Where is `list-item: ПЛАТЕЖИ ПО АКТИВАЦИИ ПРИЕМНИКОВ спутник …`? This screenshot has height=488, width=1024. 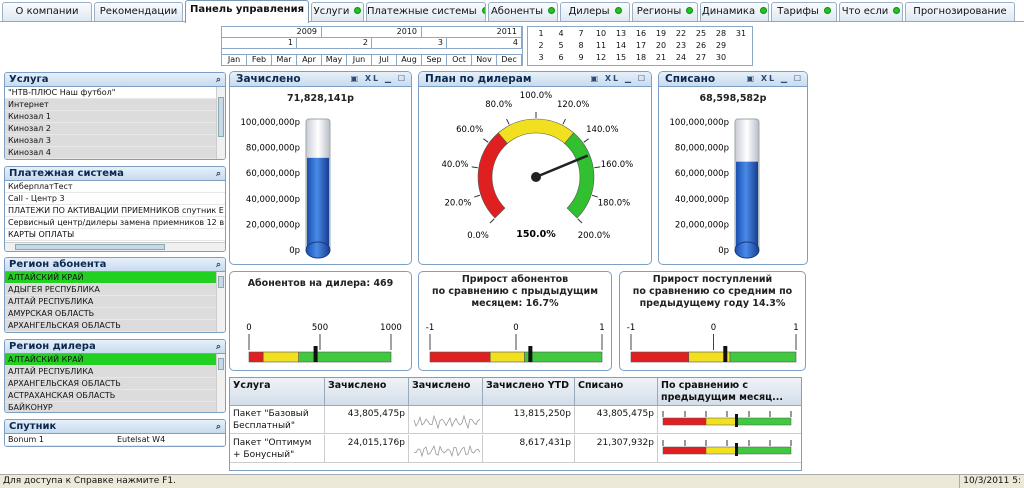
list-item: ПЛАТЕЖИ ПО АКТИВАЦИИ ПРИЕМНИКОВ спутник … is located at coordinates (115, 211).